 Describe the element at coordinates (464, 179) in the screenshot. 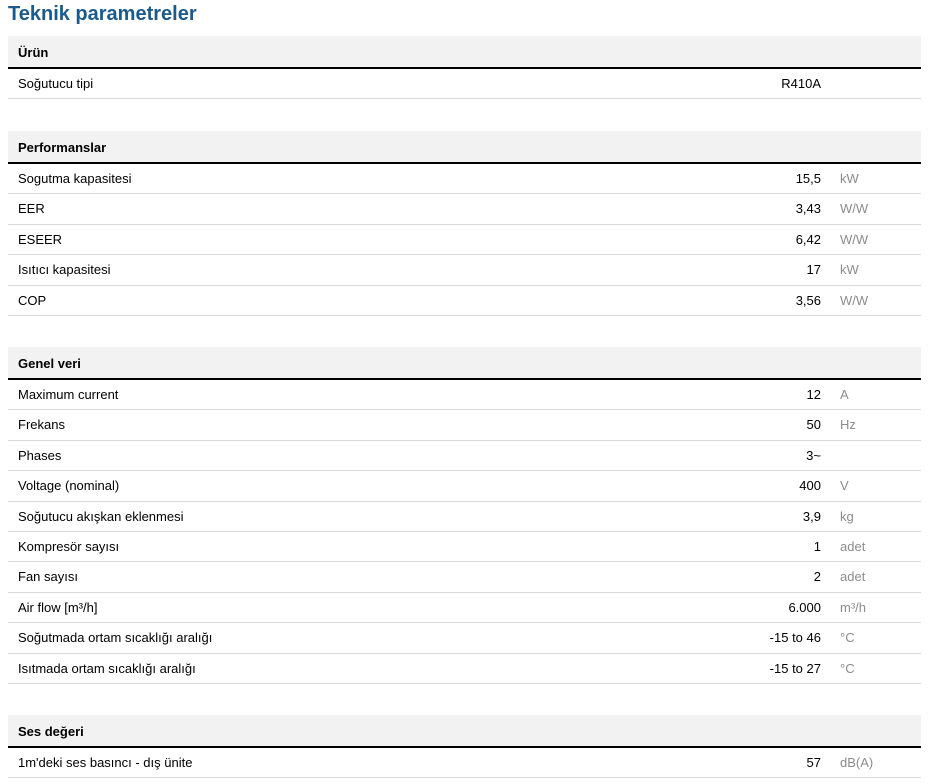

I see `table-row: Sogutma kapasitesi 15,5 kW` at that location.